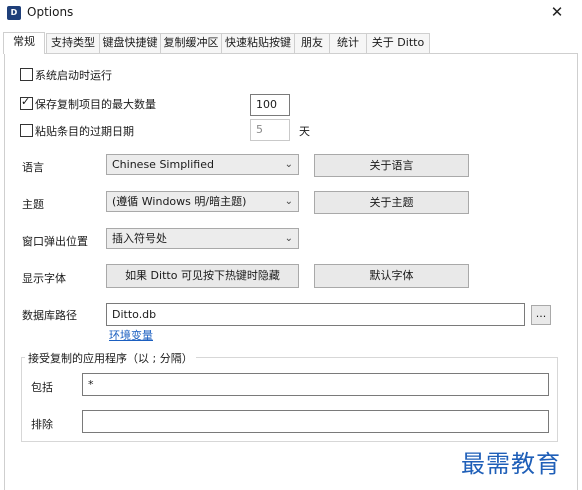 The image size is (582, 490). Describe the element at coordinates (44, 278) in the screenshot. I see `font-label: 显示字体` at that location.